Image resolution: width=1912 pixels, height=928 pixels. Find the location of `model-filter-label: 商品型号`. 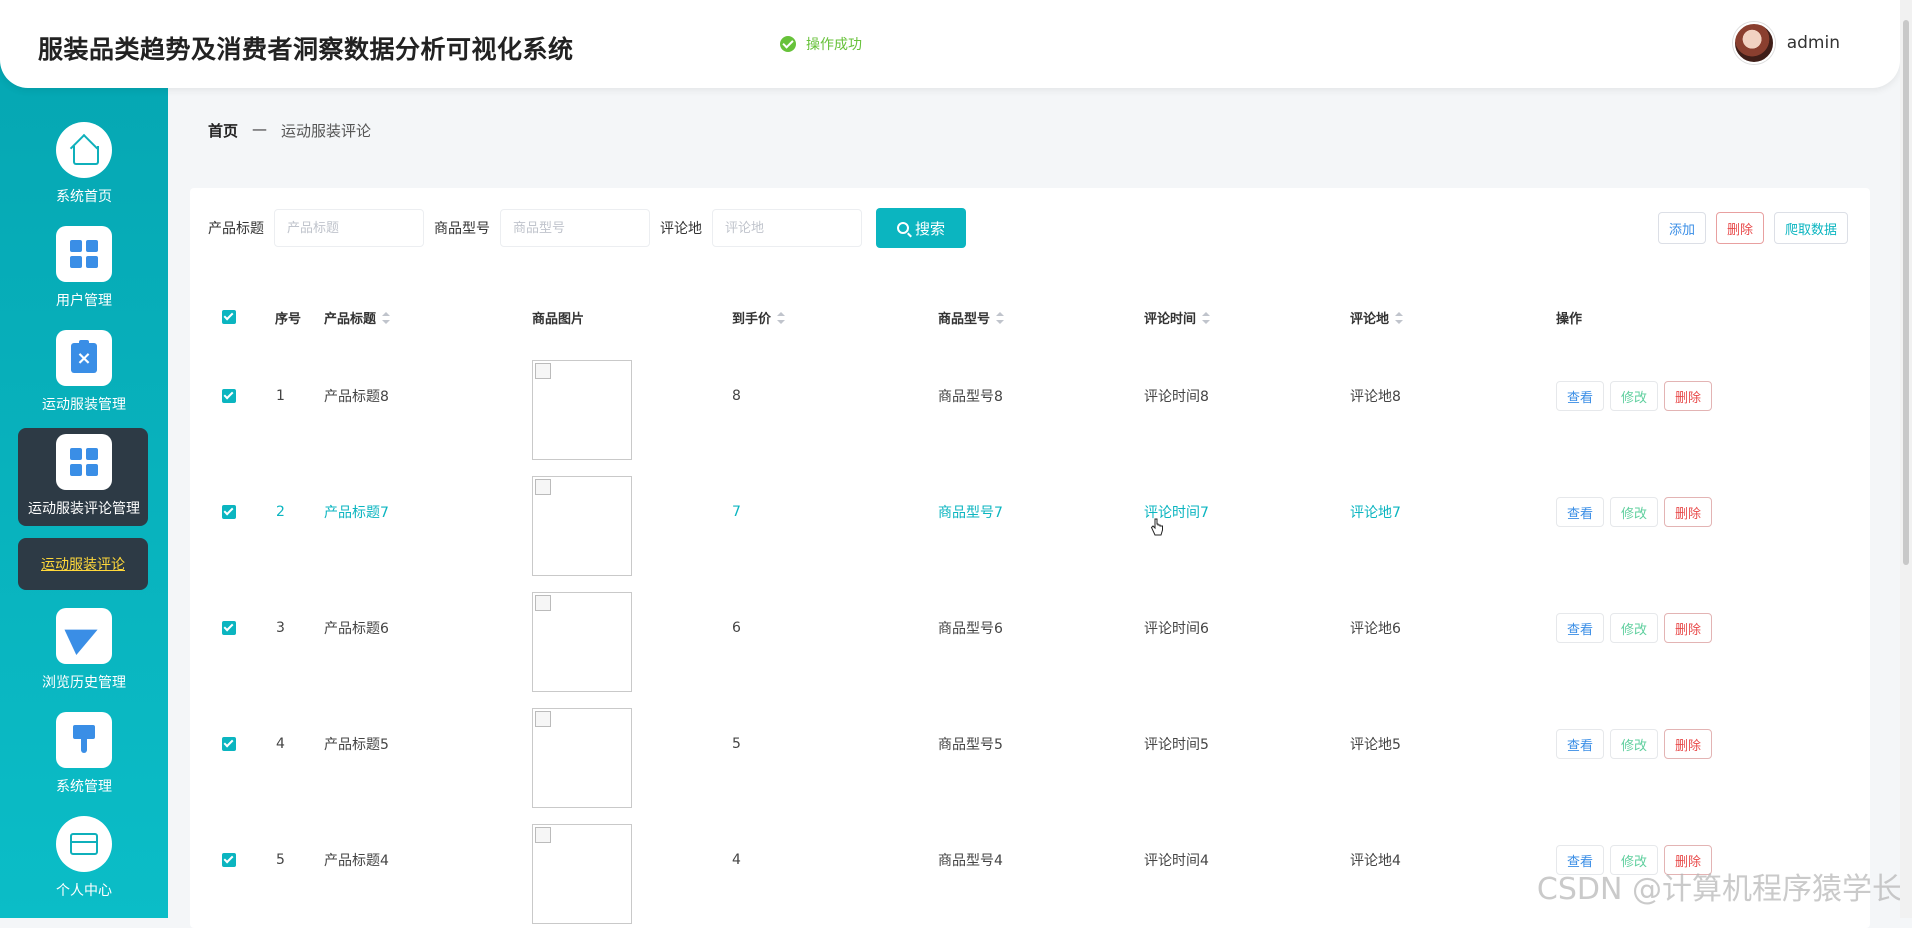

model-filter-label: 商品型号 is located at coordinates (462, 228).